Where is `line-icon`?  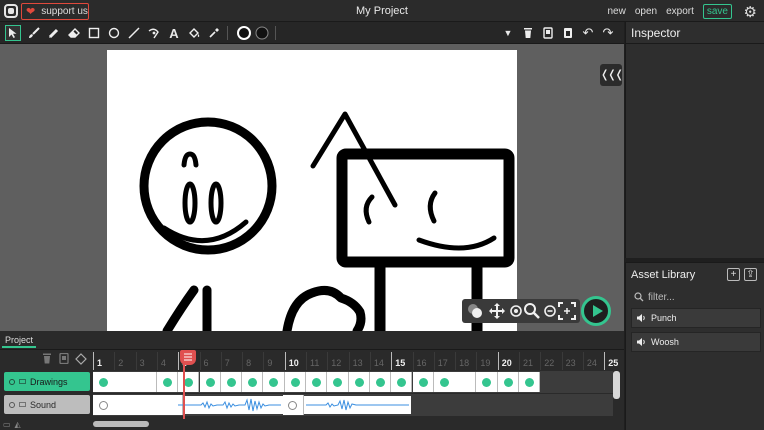
line-icon is located at coordinates (134, 33).